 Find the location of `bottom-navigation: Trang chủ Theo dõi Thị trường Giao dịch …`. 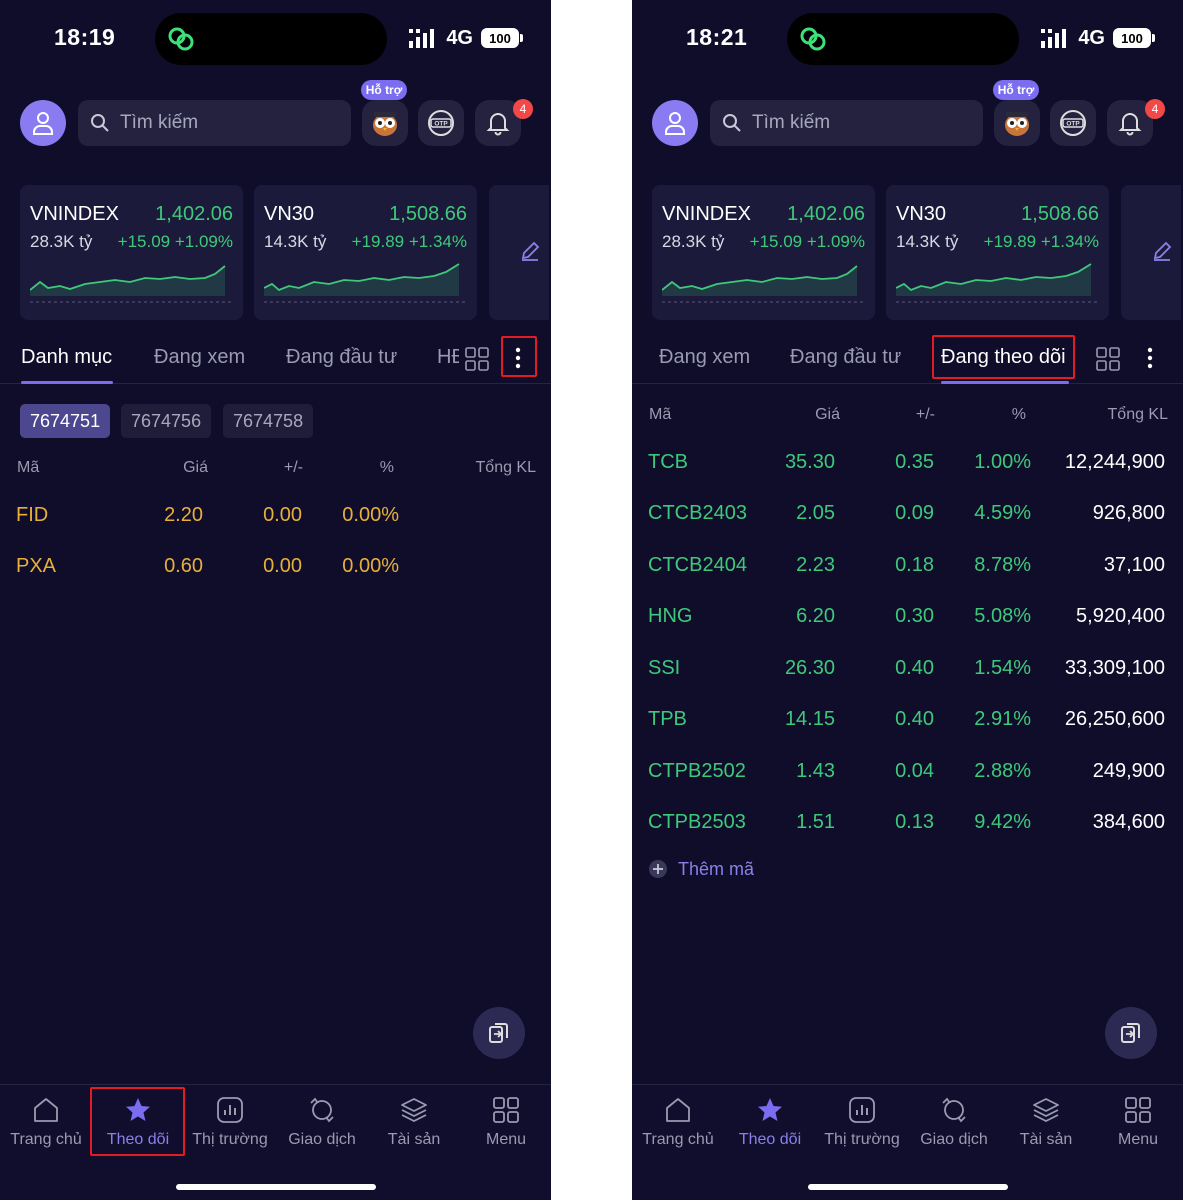

bottom-navigation: Trang chủ Theo dõi Thị trường Giao dịch … is located at coordinates (275, 1142).